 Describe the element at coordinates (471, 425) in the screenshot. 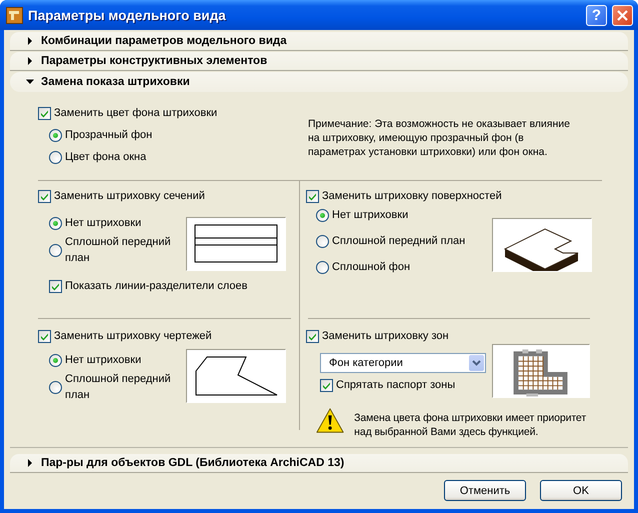

I see `warning-text: Замена цвета фона штриховки имеет приоритет над выбранной Вами здесь функцией.` at that location.